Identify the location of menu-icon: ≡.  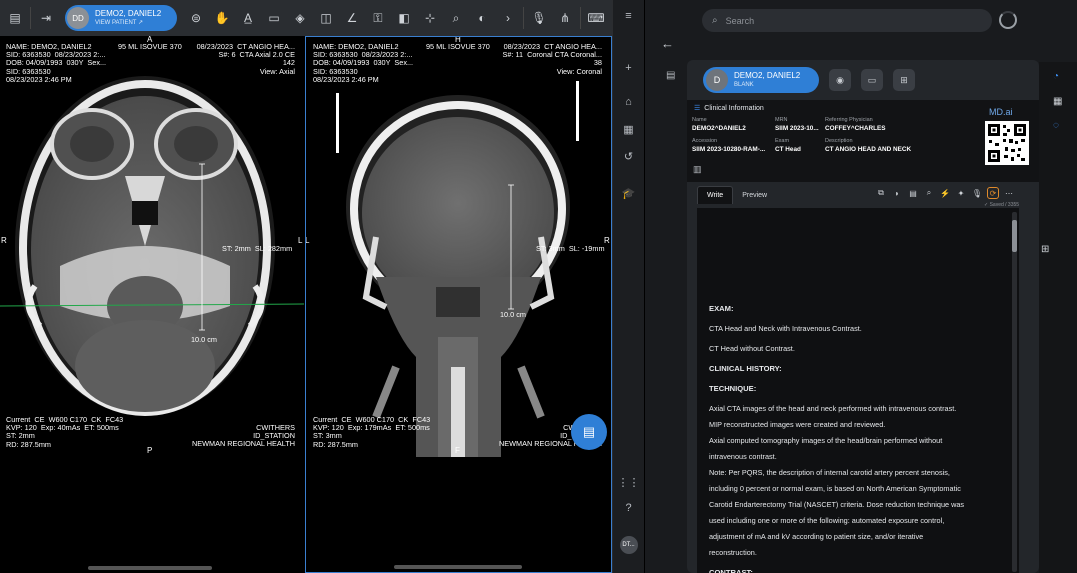
(629, 16).